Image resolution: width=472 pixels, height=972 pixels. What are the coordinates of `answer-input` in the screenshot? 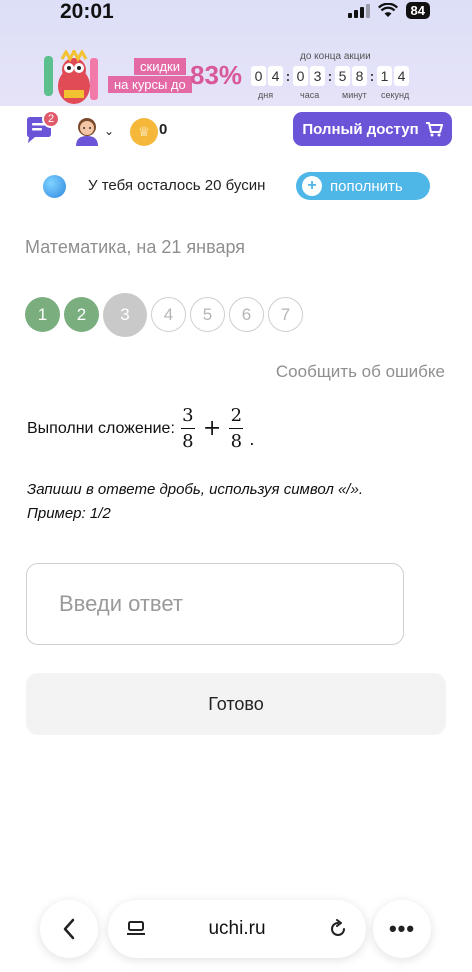 It's located at (215, 604).